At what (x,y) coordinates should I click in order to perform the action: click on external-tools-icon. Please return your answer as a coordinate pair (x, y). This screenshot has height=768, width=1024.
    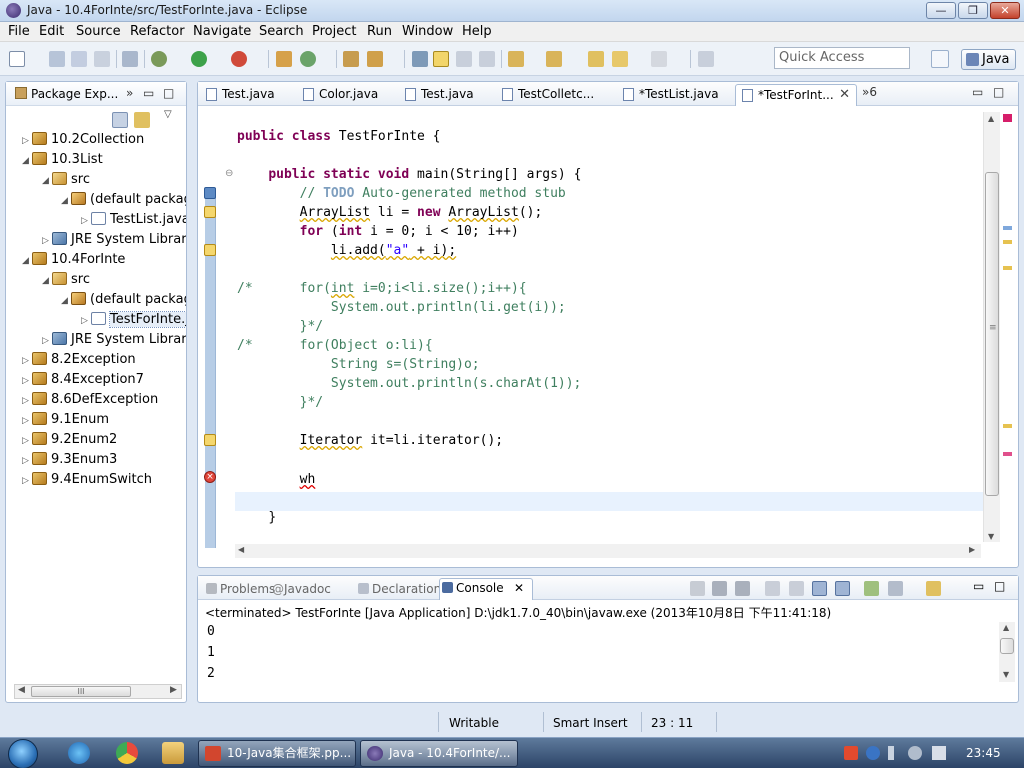
    Looking at the image, I should click on (239, 59).